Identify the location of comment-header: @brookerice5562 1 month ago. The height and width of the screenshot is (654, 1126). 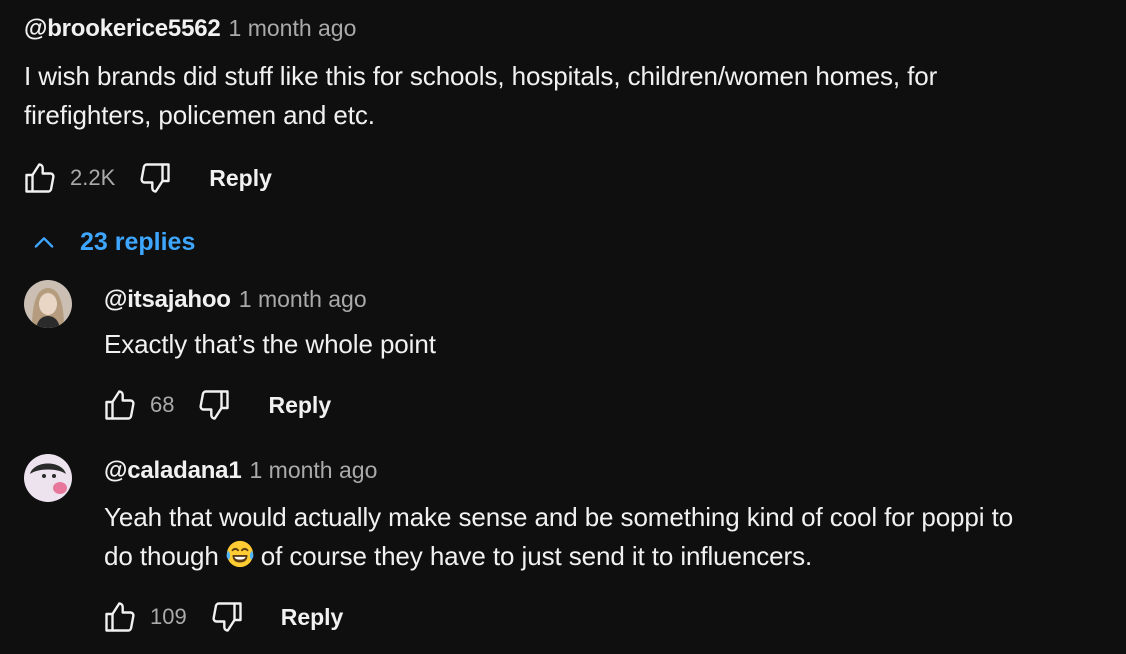
(190, 29).